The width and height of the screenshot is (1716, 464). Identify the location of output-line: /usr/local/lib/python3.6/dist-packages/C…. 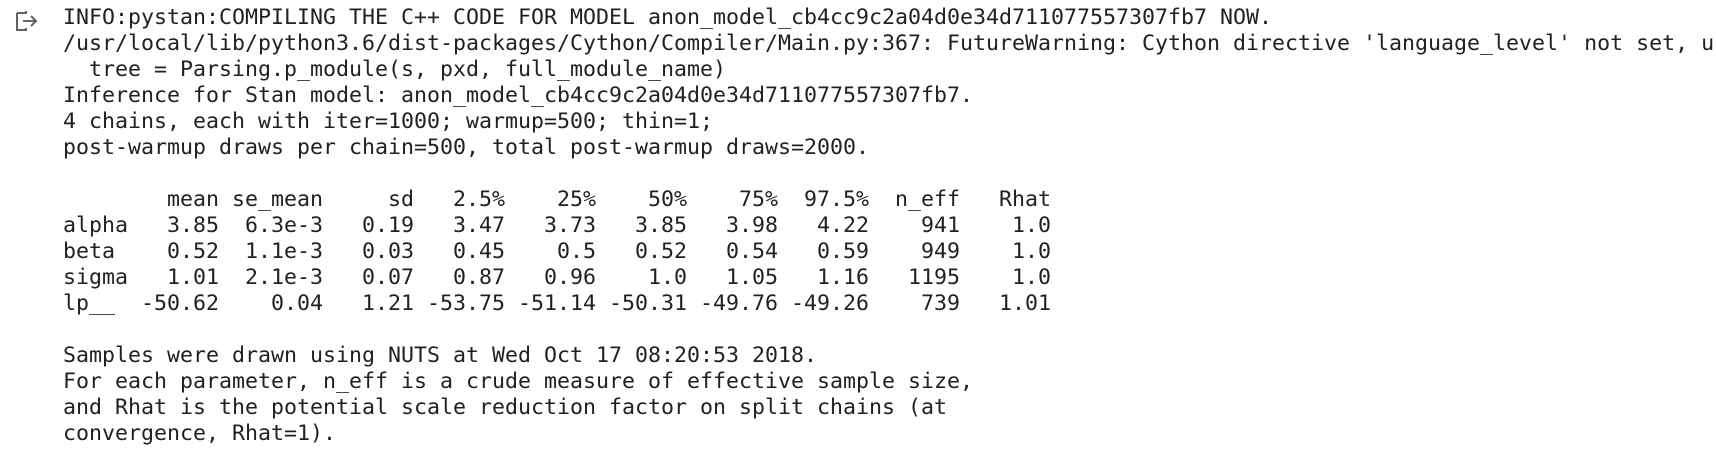
(889, 43).